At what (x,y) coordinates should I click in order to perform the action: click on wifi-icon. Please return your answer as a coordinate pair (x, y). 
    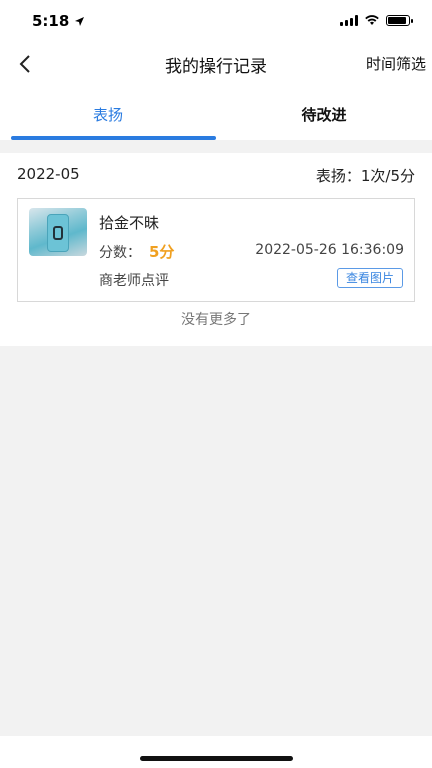
    Looking at the image, I should click on (372, 20).